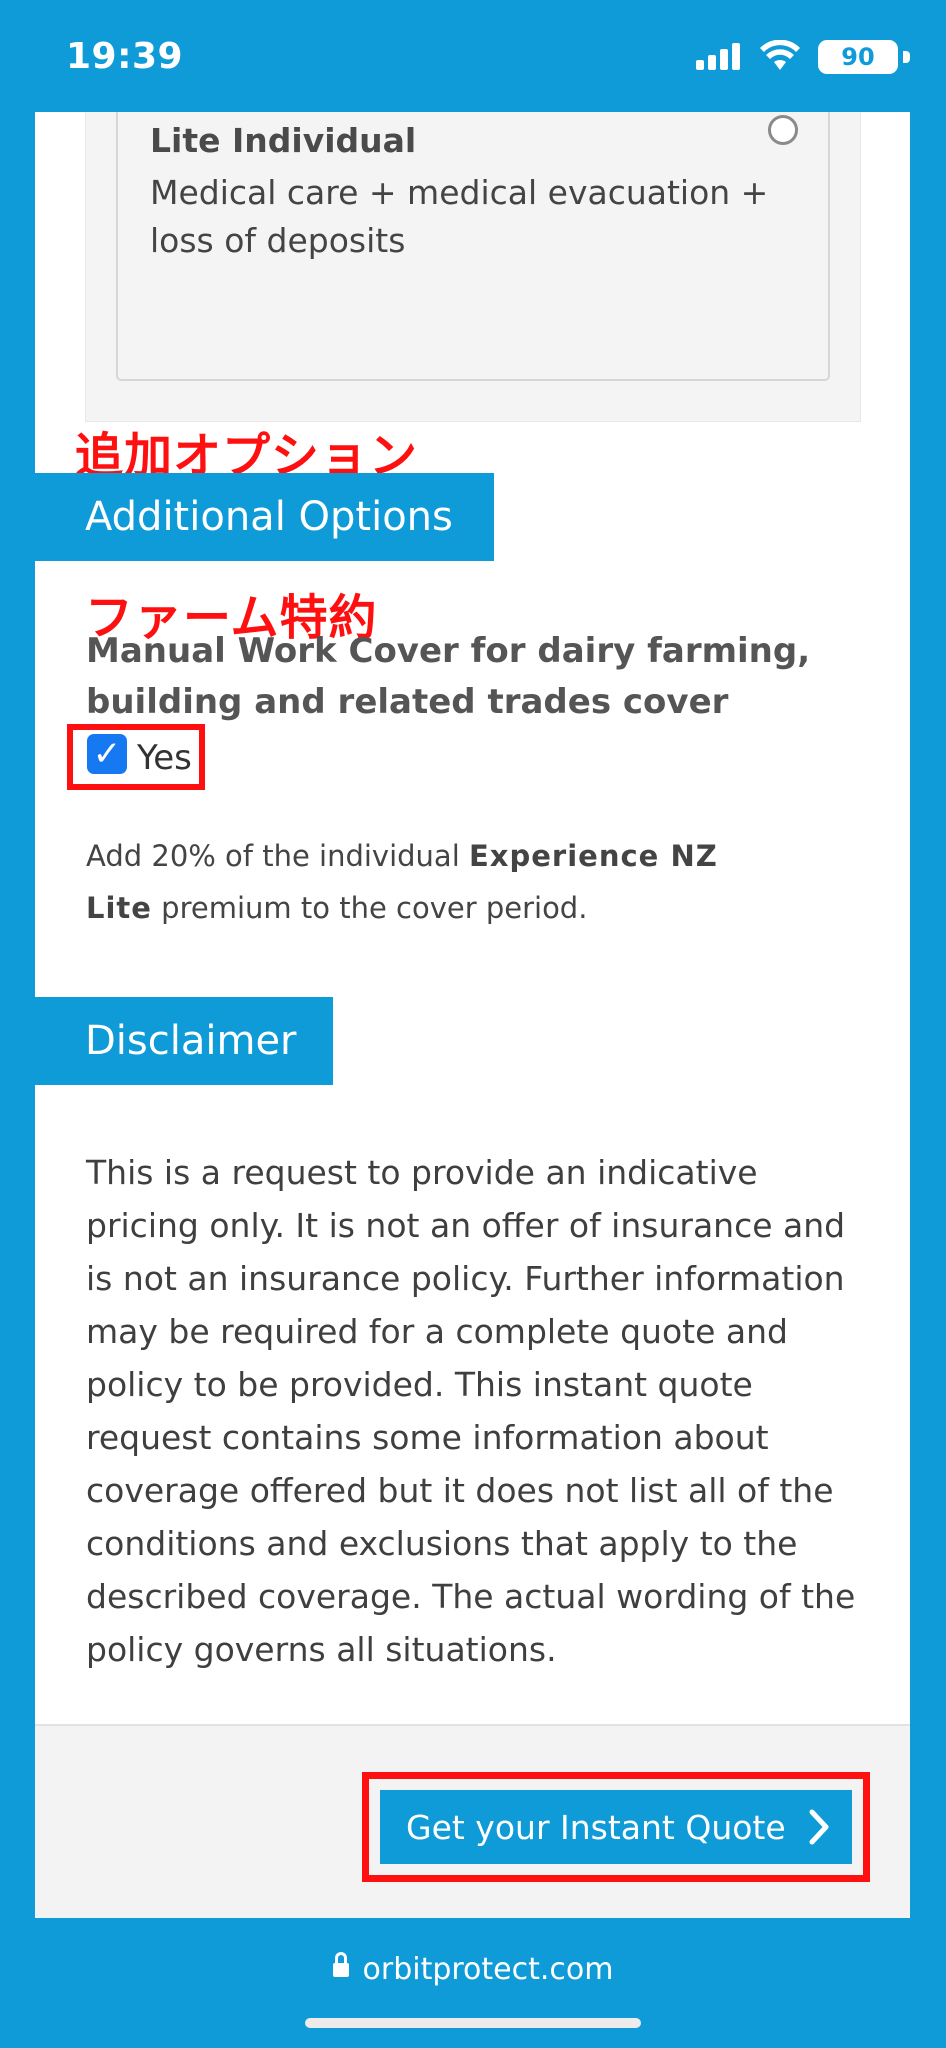 The image size is (946, 2048). What do you see at coordinates (783, 130) in the screenshot?
I see `plan-radio-button` at bounding box center [783, 130].